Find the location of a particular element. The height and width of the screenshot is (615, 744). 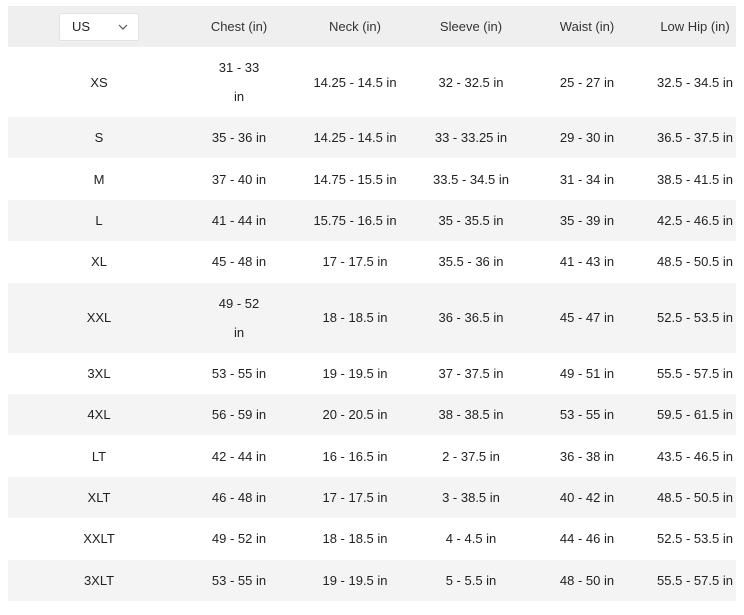

cell-neck: 15.75 - 16.5 in is located at coordinates (355, 220).